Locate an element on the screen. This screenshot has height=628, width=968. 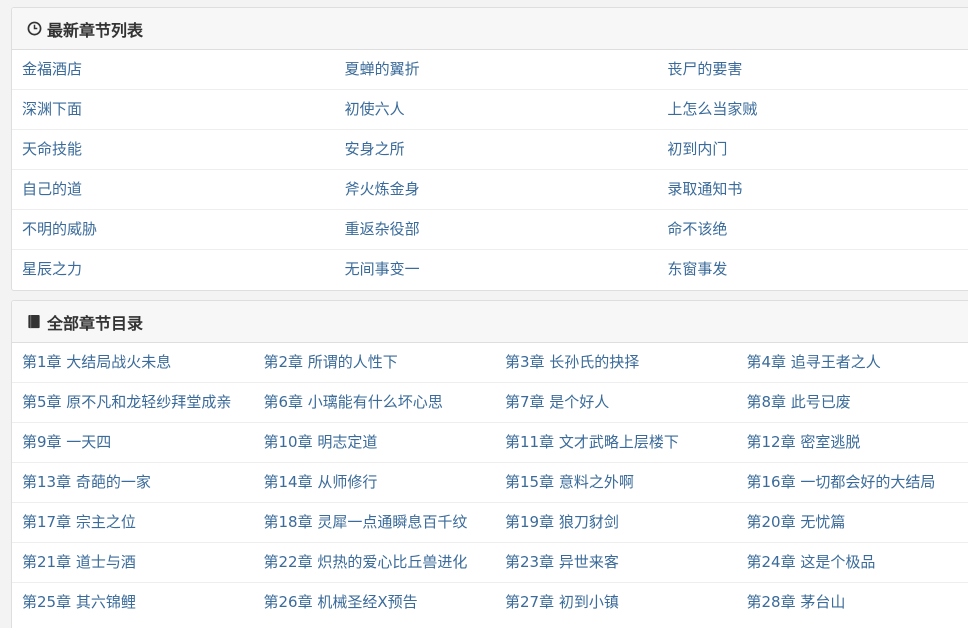
chapter-link: 第4章 追寻王者之人 is located at coordinates (852, 362).